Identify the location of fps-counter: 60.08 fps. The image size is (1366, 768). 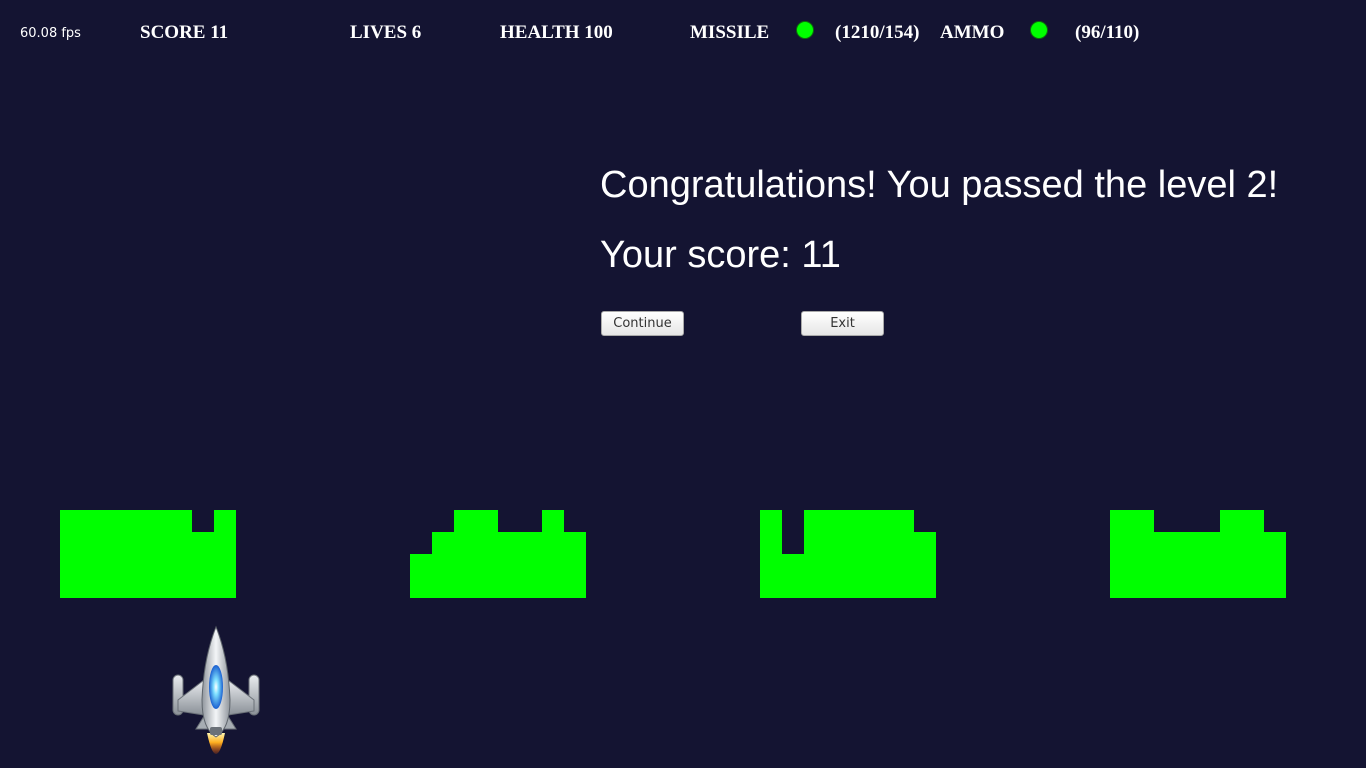
(50, 33).